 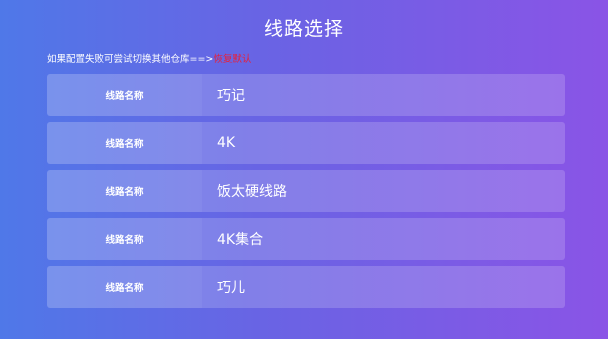 I want to click on line-row-2: 线路名称 4K, so click(x=306, y=143).